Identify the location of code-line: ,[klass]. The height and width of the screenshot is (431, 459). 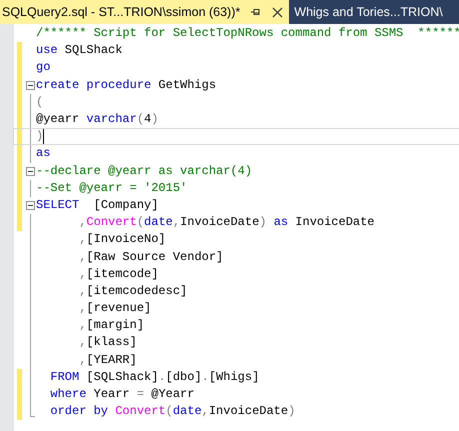
(107, 343).